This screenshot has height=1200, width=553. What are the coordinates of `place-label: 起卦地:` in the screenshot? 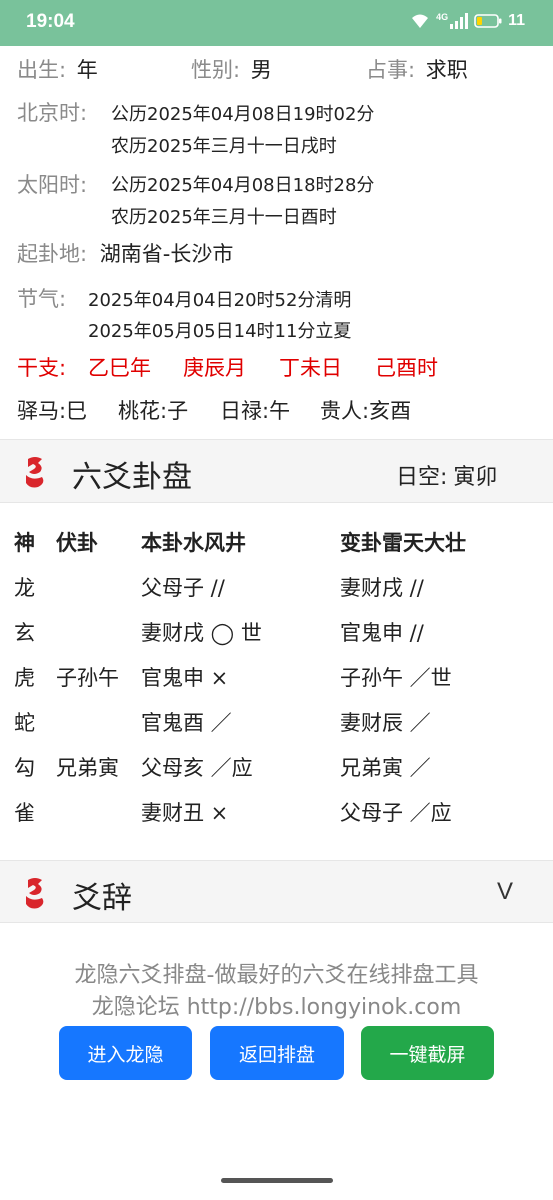 It's located at (52, 254).